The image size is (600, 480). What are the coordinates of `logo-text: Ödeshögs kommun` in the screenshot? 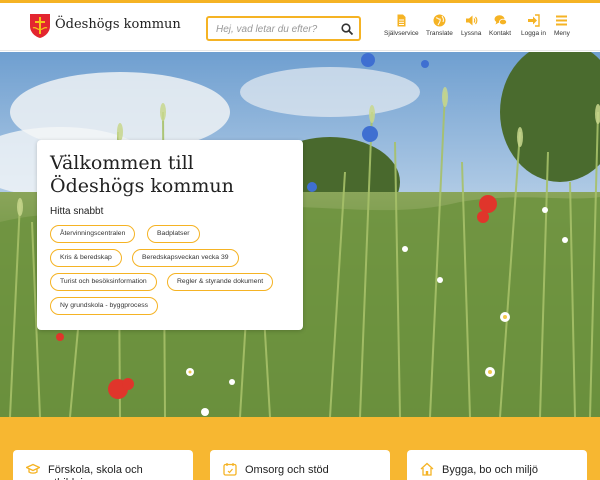 It's located at (118, 24).